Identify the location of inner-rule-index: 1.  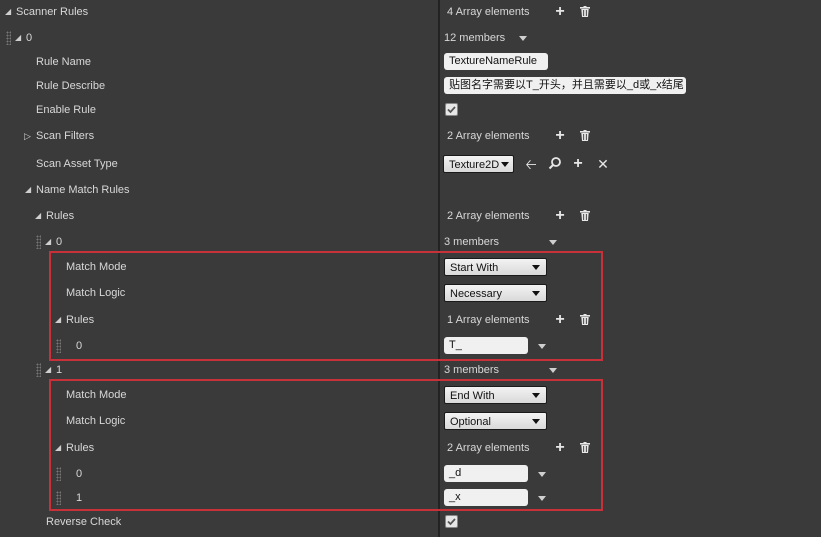
(79, 498).